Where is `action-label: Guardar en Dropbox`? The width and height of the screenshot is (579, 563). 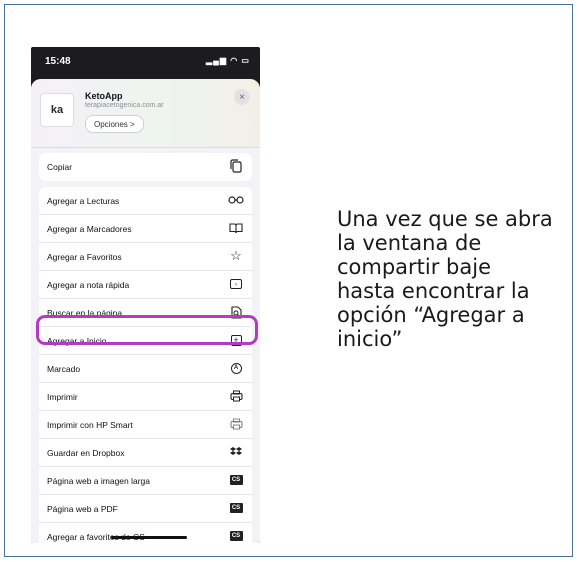 action-label: Guardar en Dropbox is located at coordinates (86, 453).